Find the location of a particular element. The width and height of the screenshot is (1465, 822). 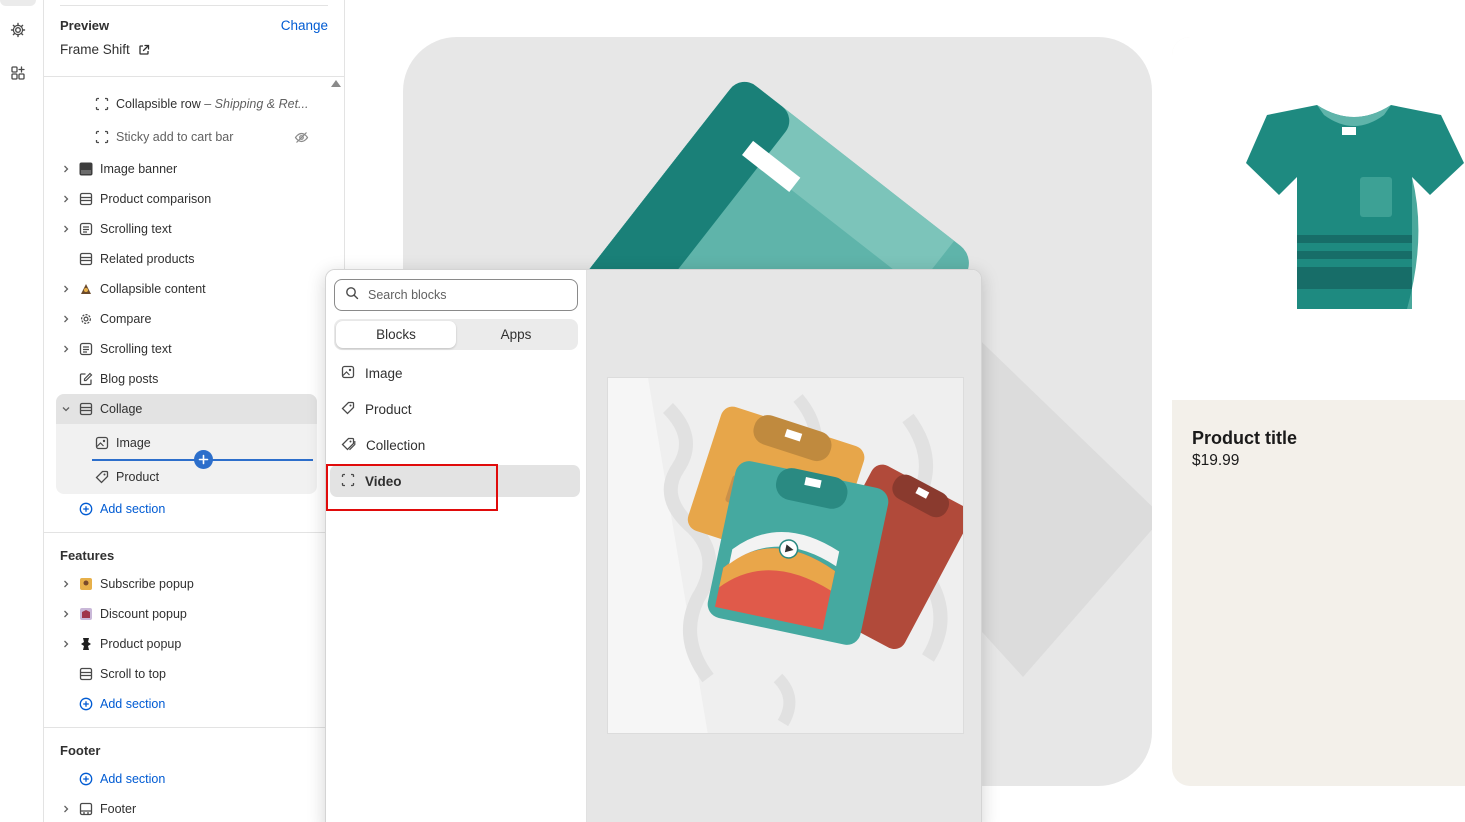

section-row-blog-posts: Blog posts is located at coordinates (194, 379).